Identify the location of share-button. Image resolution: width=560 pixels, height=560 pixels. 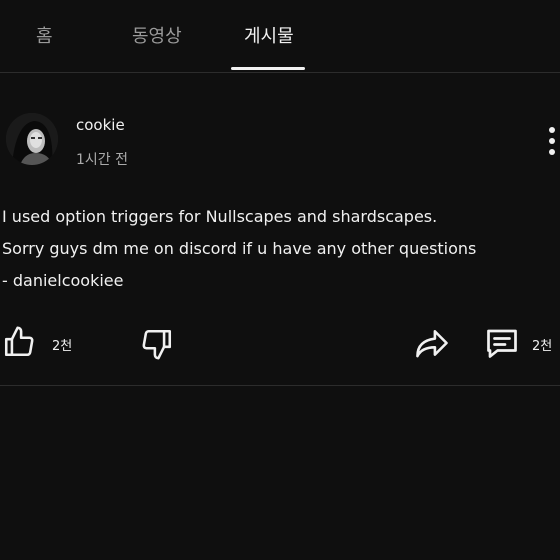
(432, 345).